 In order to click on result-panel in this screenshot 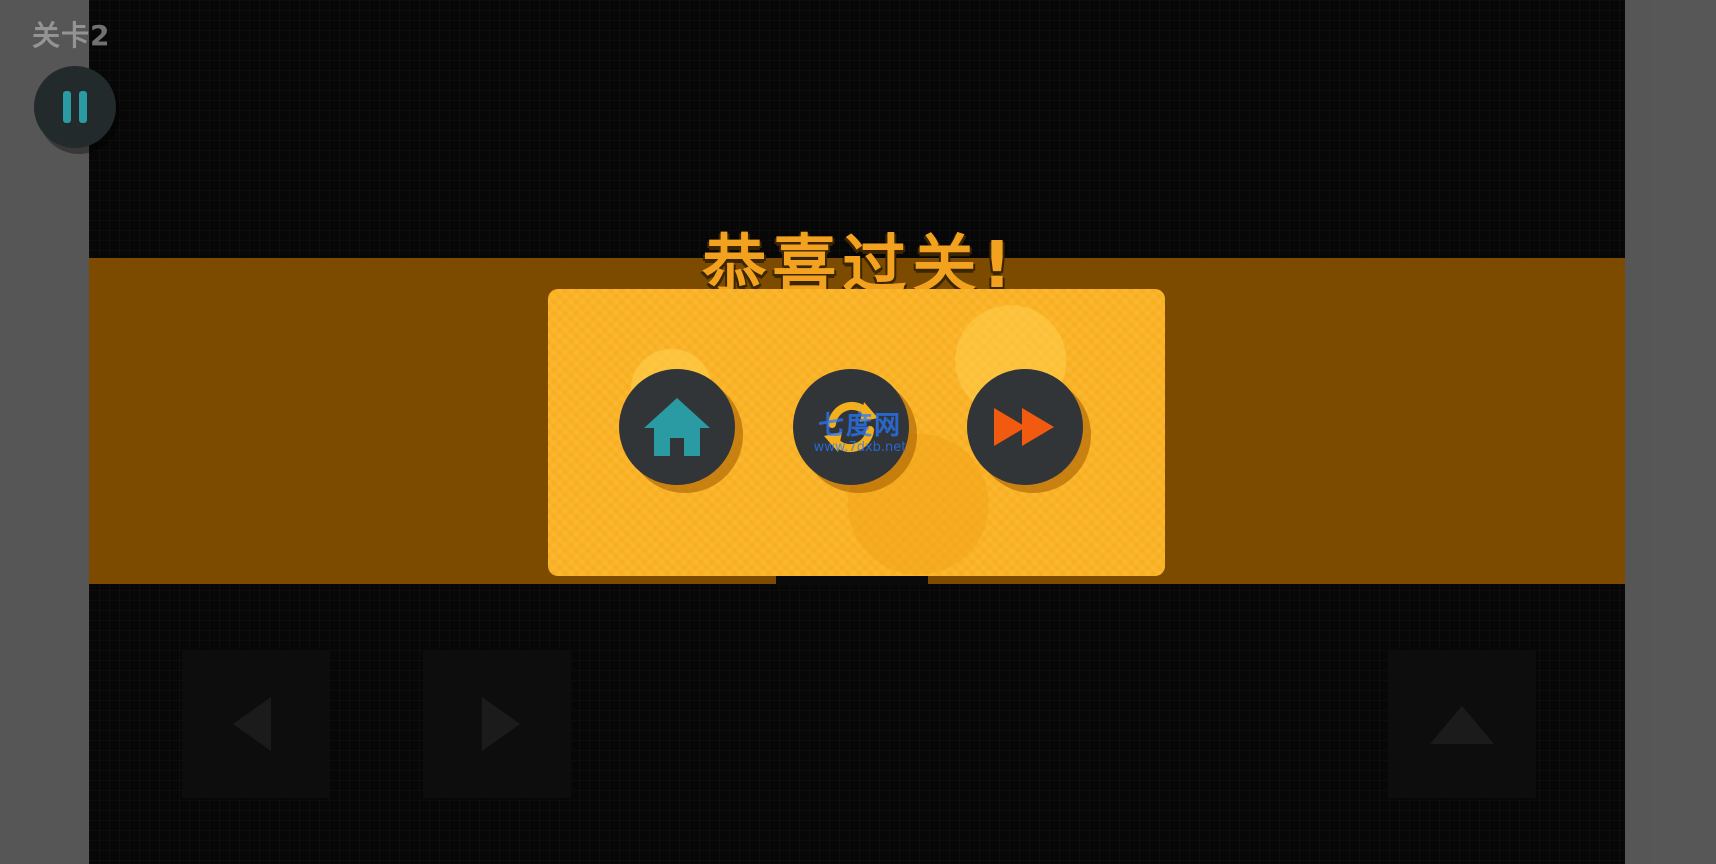, I will do `click(856, 432)`.